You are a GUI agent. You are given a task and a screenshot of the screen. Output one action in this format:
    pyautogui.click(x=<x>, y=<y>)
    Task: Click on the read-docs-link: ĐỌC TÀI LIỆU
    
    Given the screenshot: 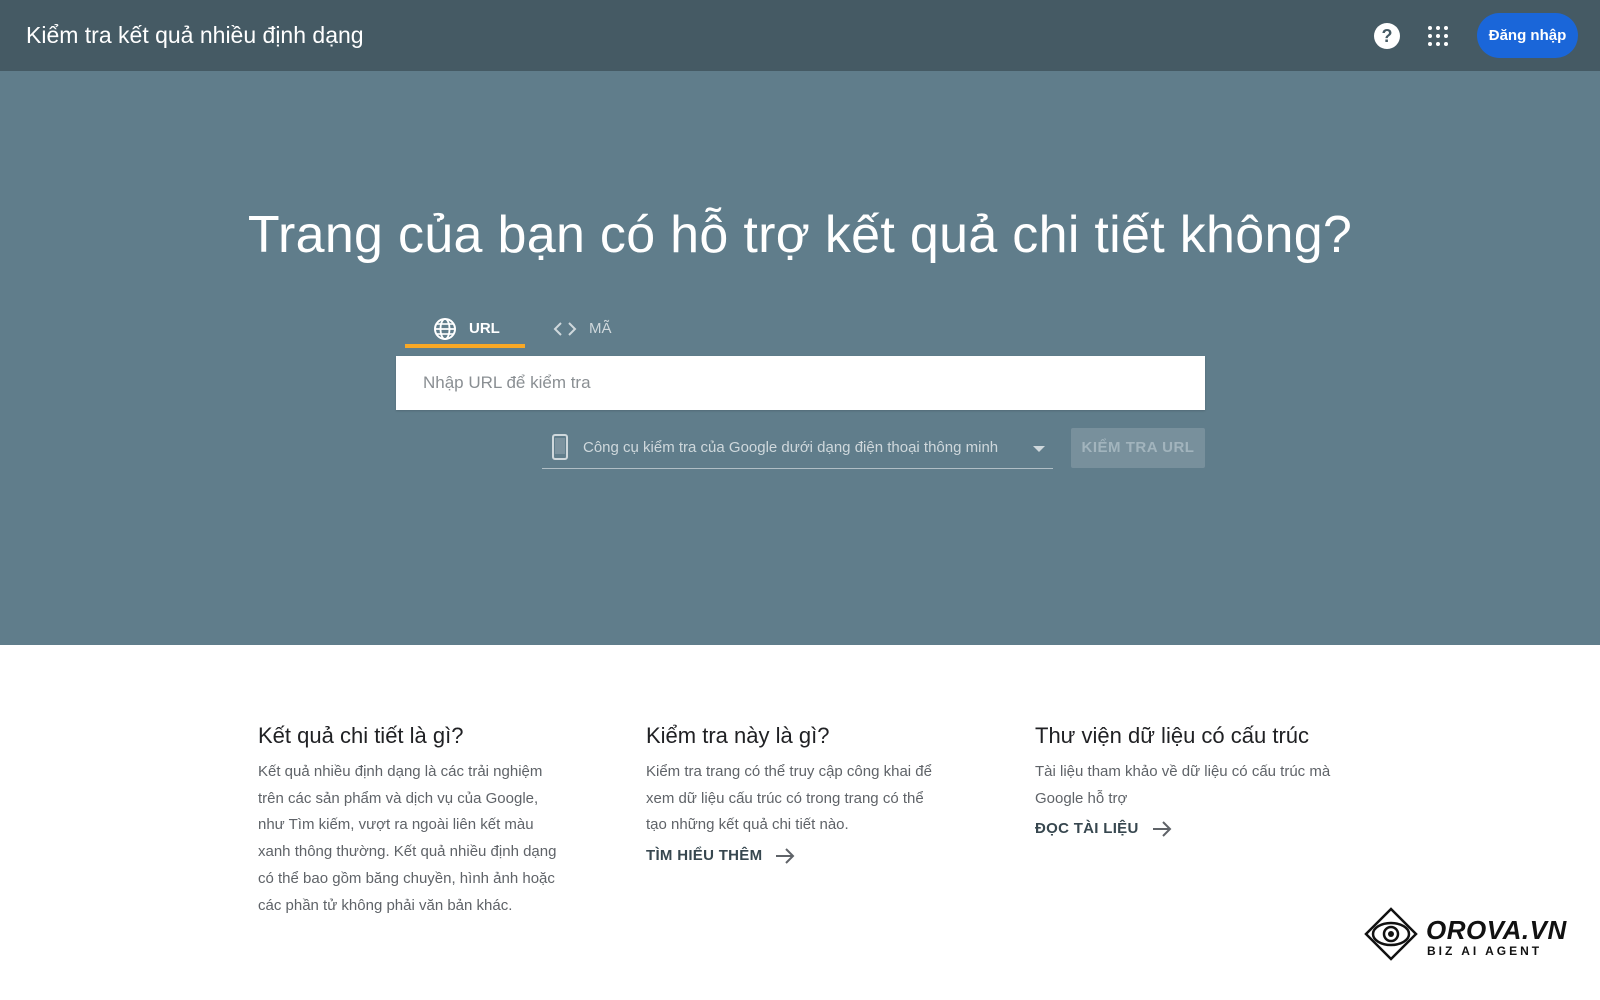 What is the action you would take?
    pyautogui.click(x=1104, y=828)
    